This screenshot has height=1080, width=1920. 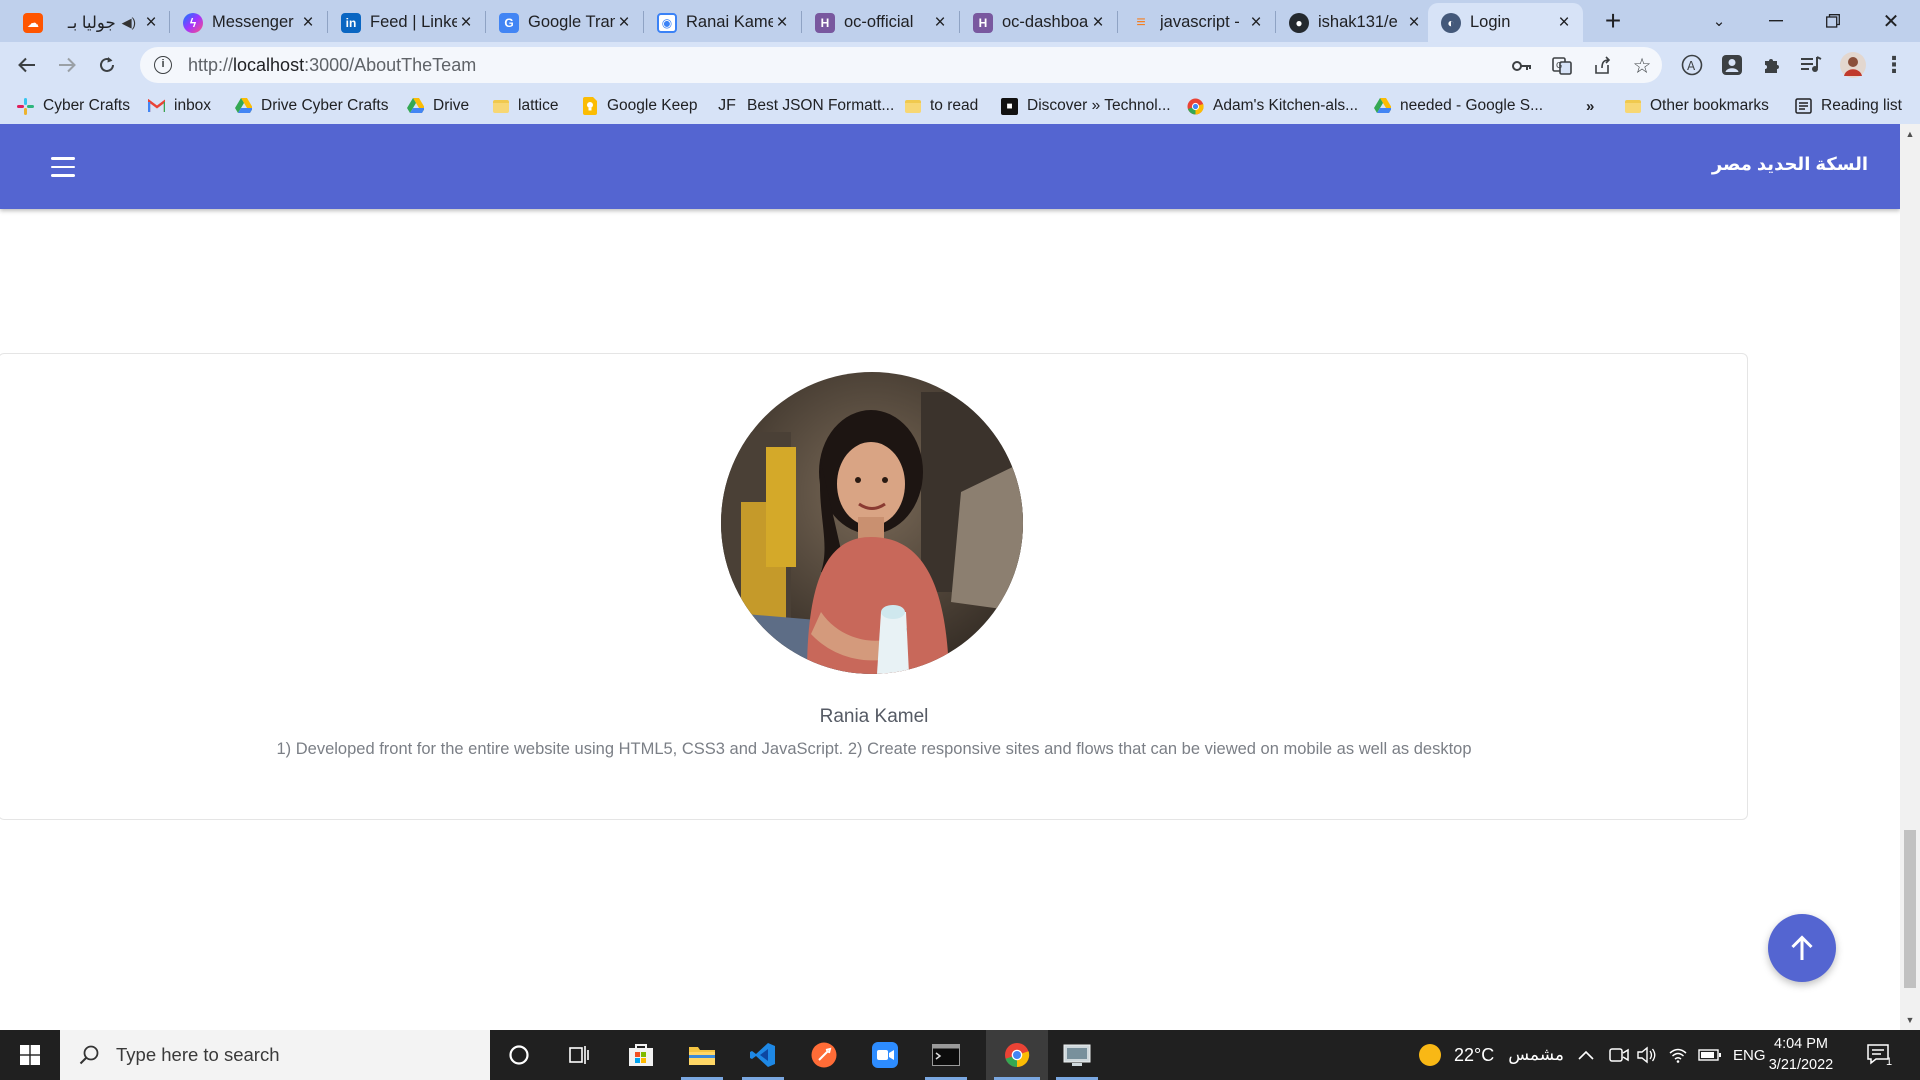 I want to click on discover-icon: ■, so click(x=1009, y=106).